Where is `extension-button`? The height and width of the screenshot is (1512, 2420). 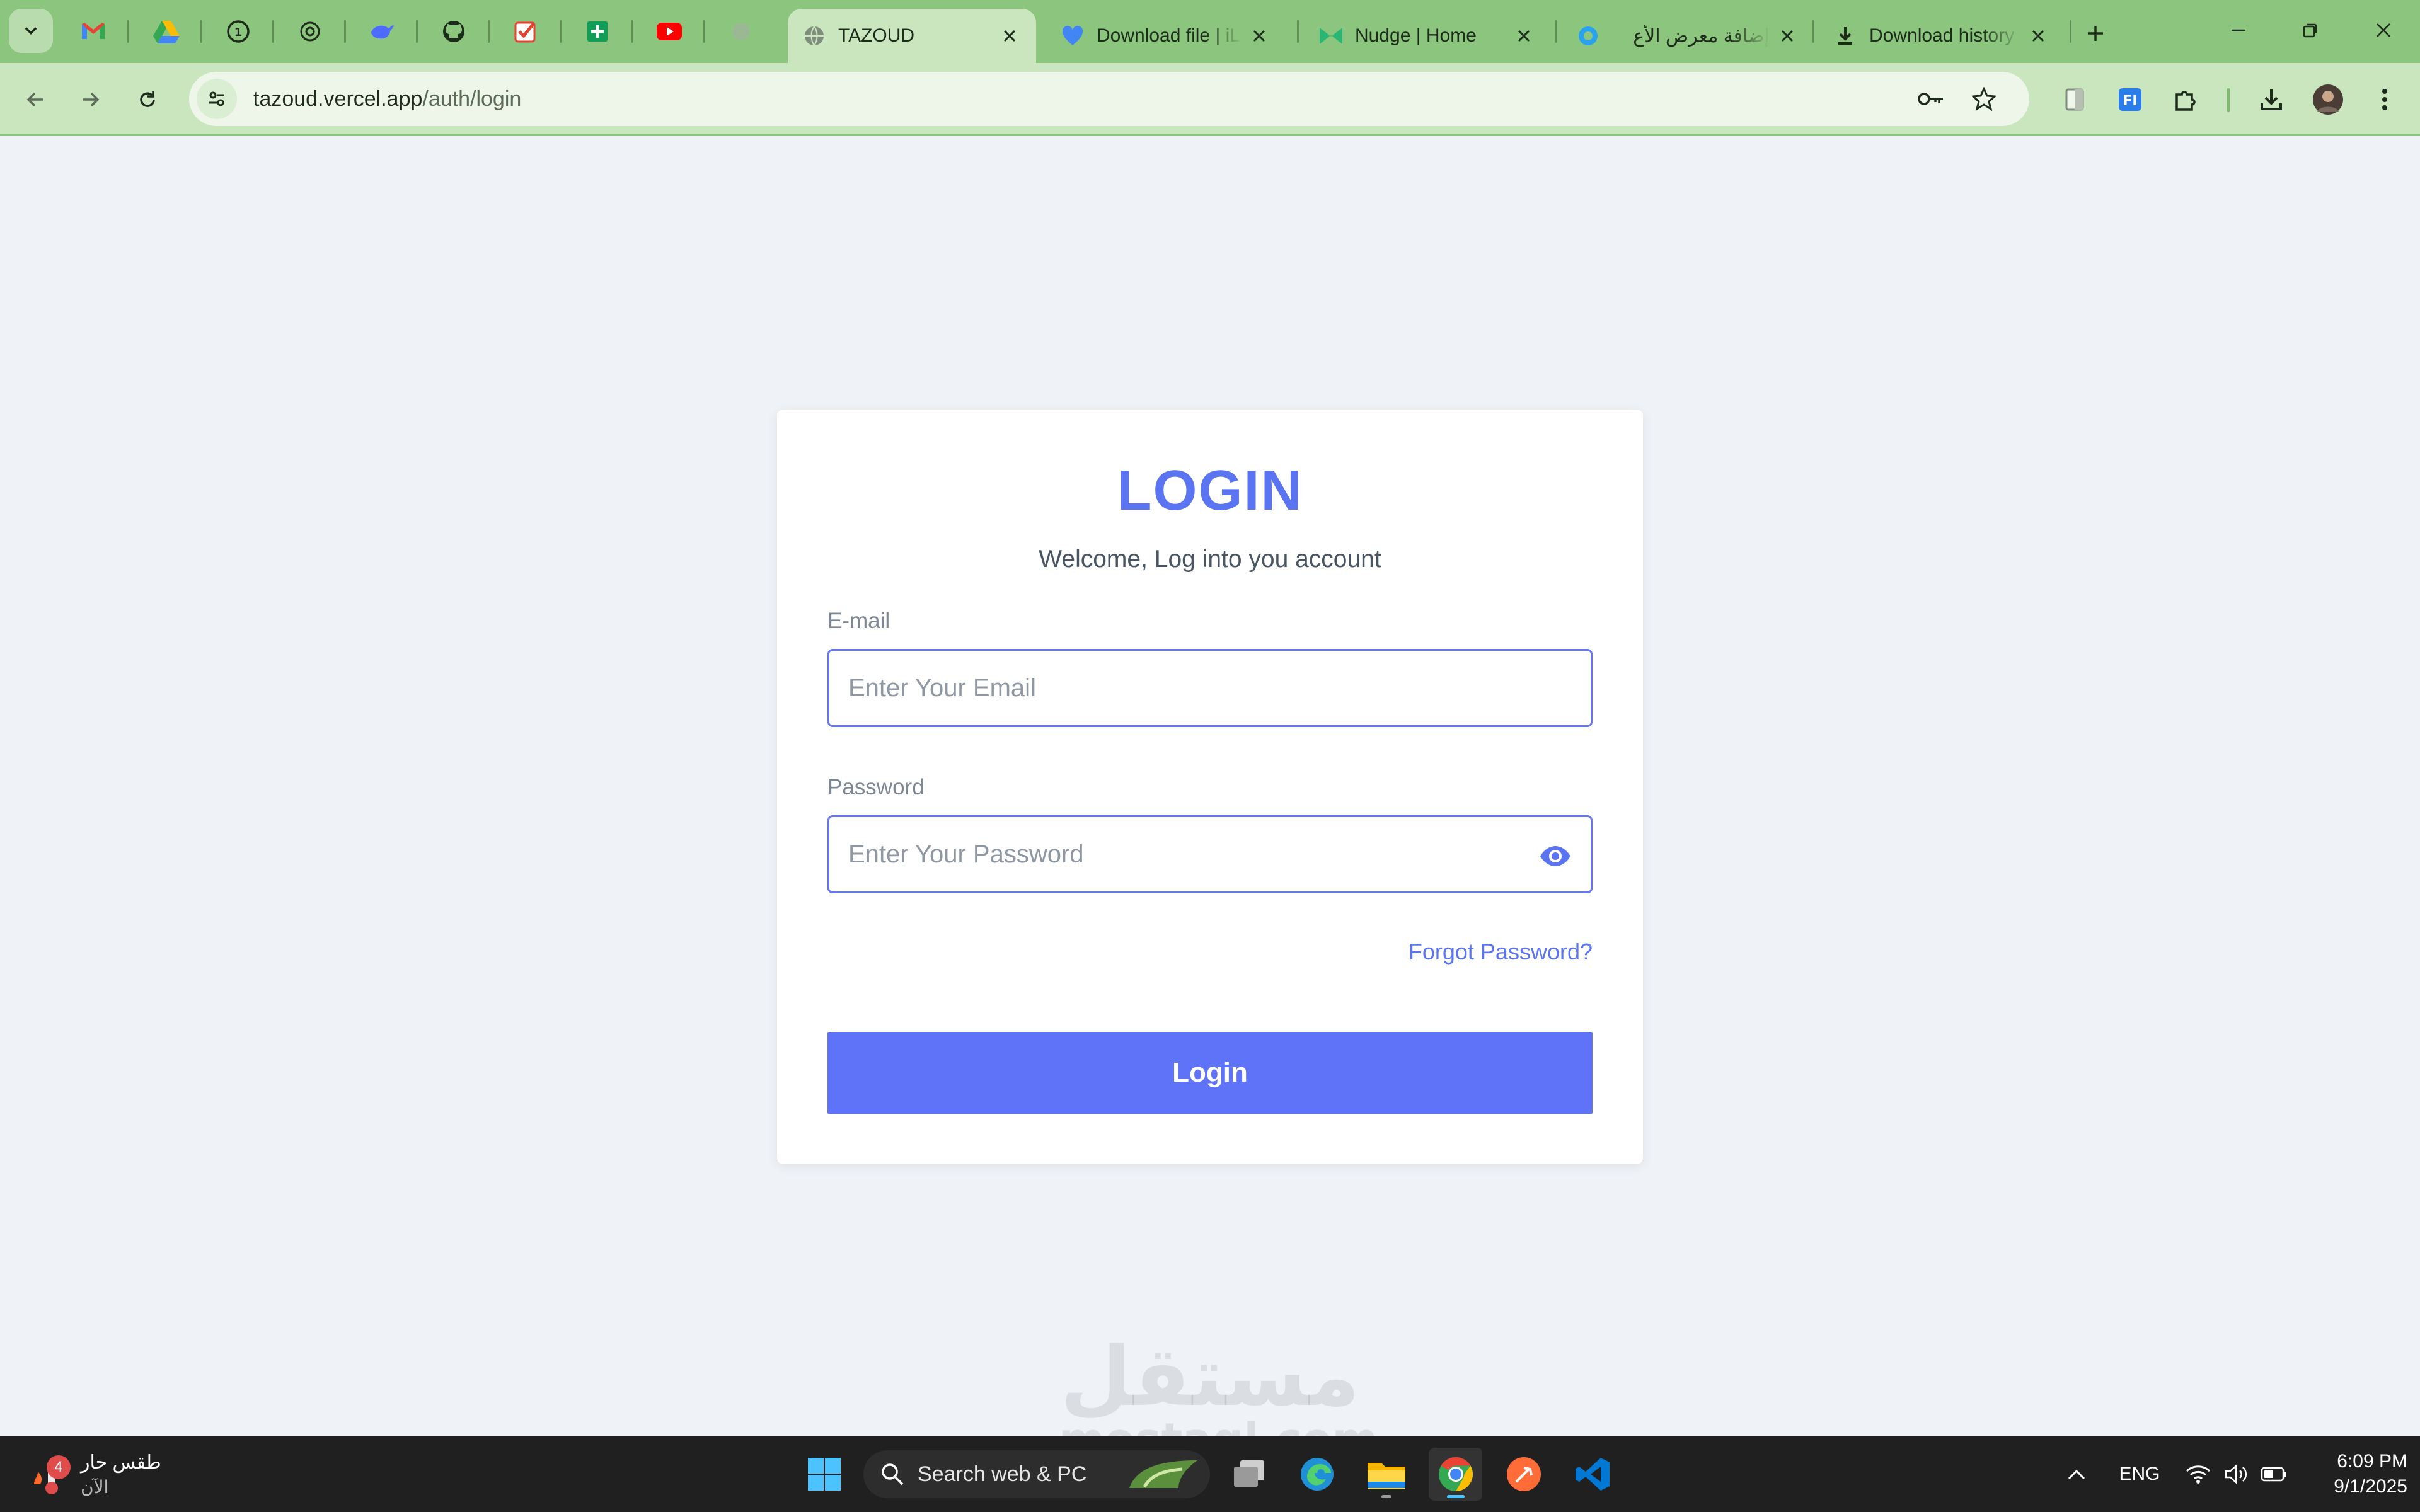
extension-button is located at coordinates (2074, 99).